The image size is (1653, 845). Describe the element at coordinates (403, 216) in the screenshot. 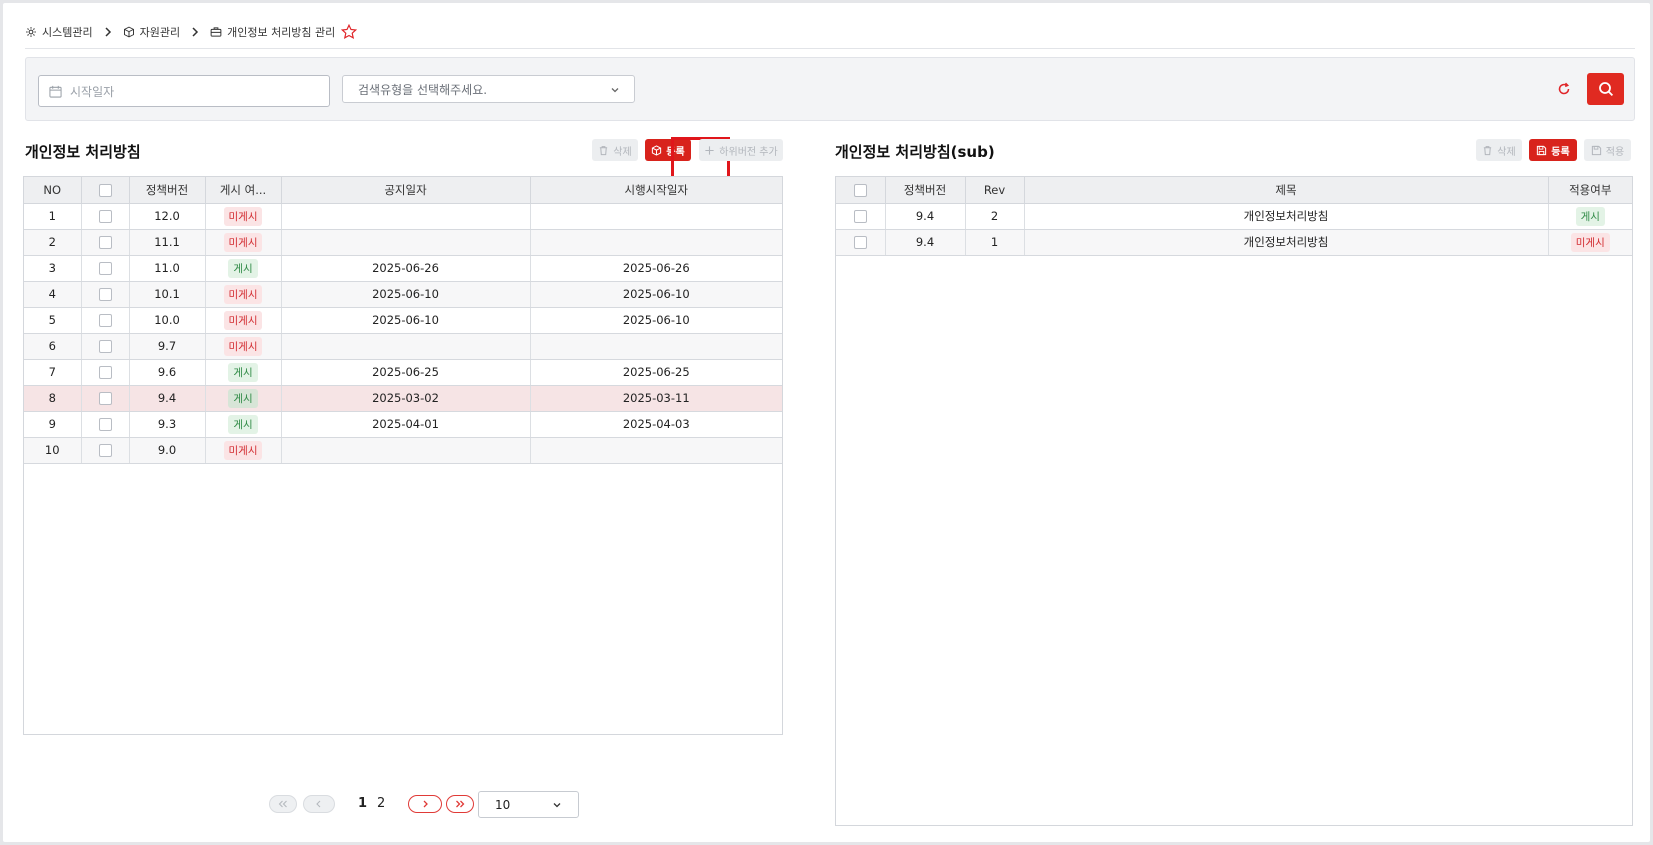

I see `table-row: 1 12.0 미게시` at that location.